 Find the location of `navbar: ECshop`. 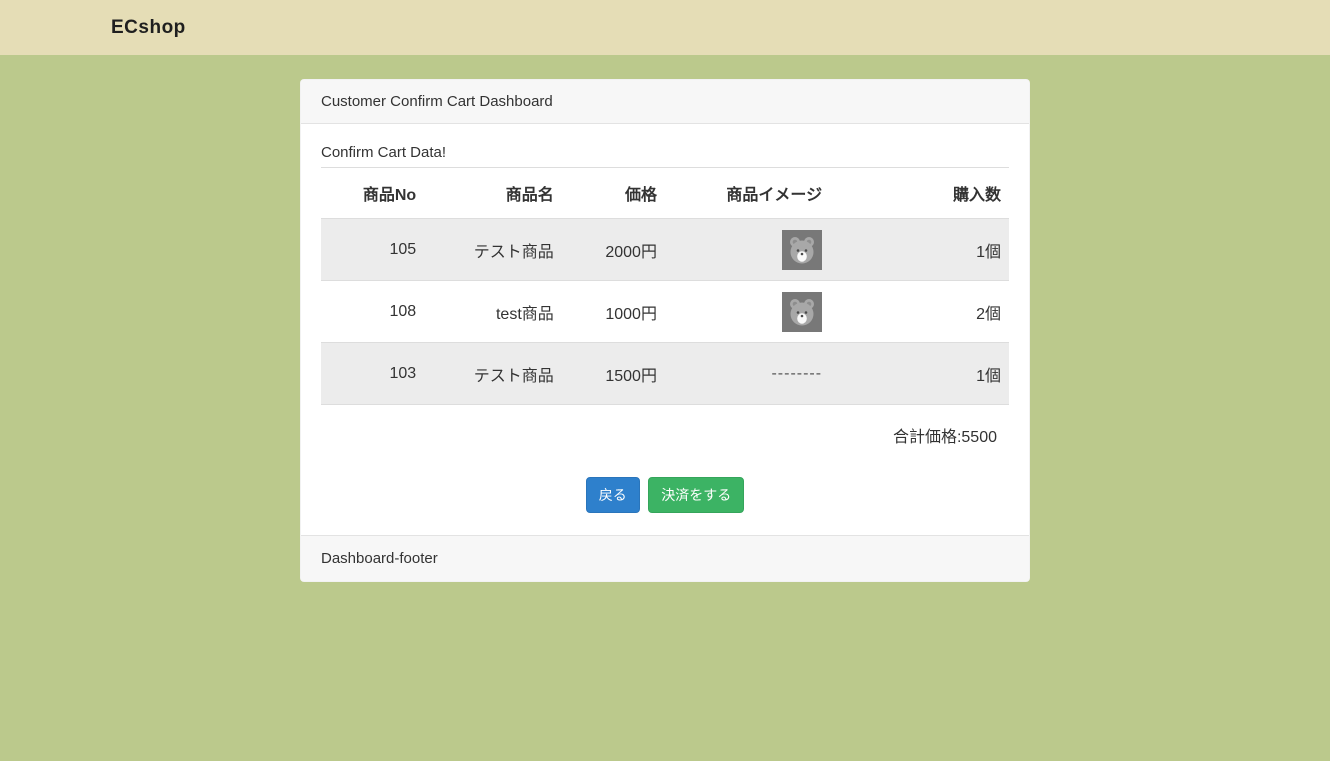

navbar: ECshop is located at coordinates (665, 27).